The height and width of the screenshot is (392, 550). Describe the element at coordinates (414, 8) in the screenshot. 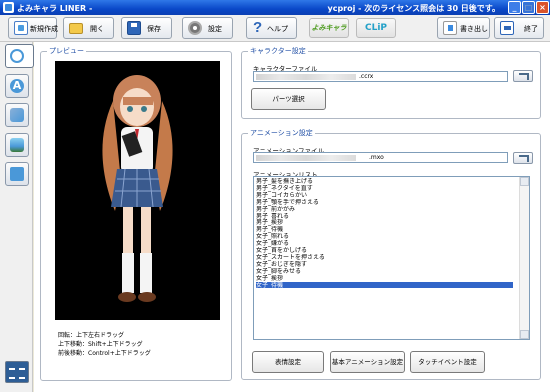

I see `window-title-status: ycproj - 次のライセンス照会は 30 日後です。` at that location.